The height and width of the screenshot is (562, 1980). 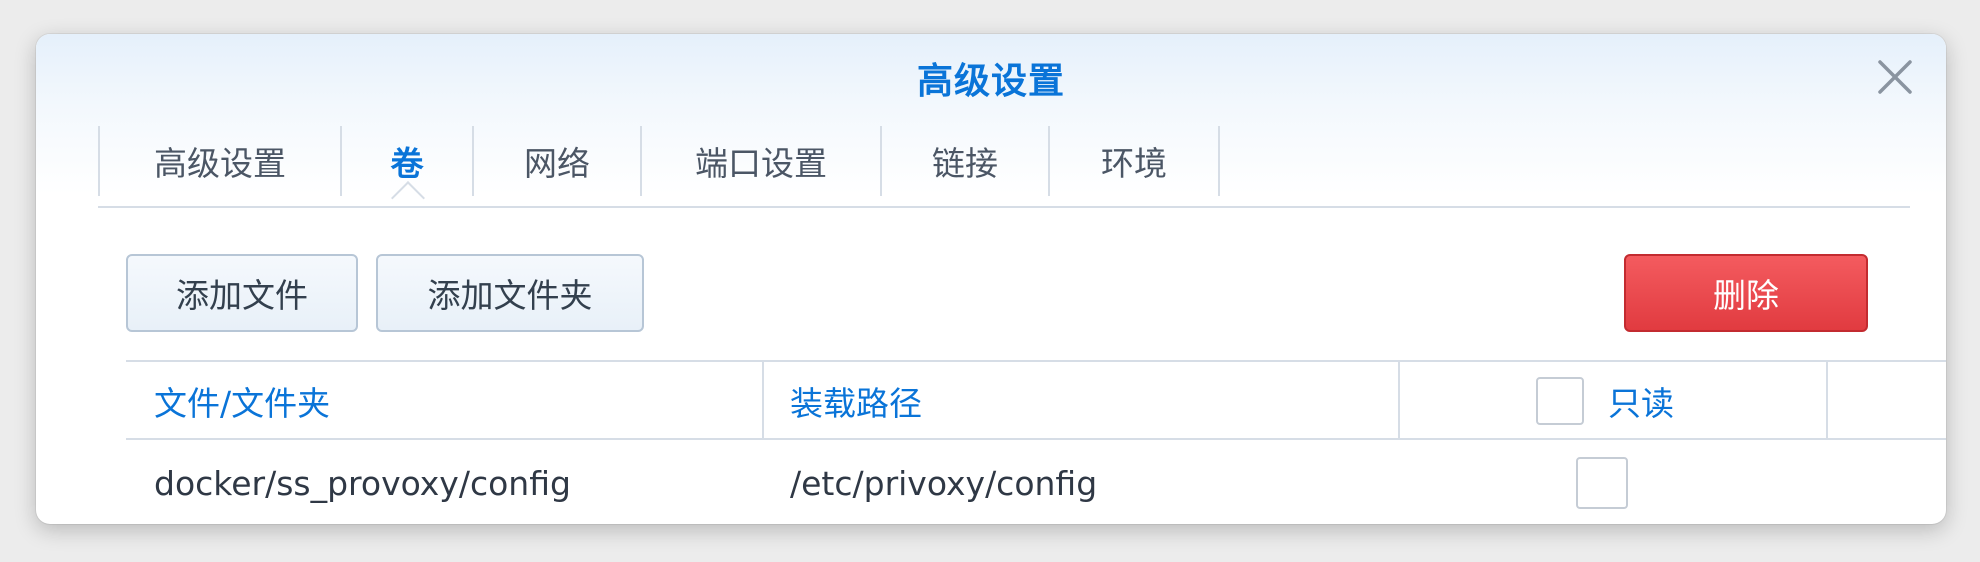 I want to click on close-button, so click(x=1895, y=77).